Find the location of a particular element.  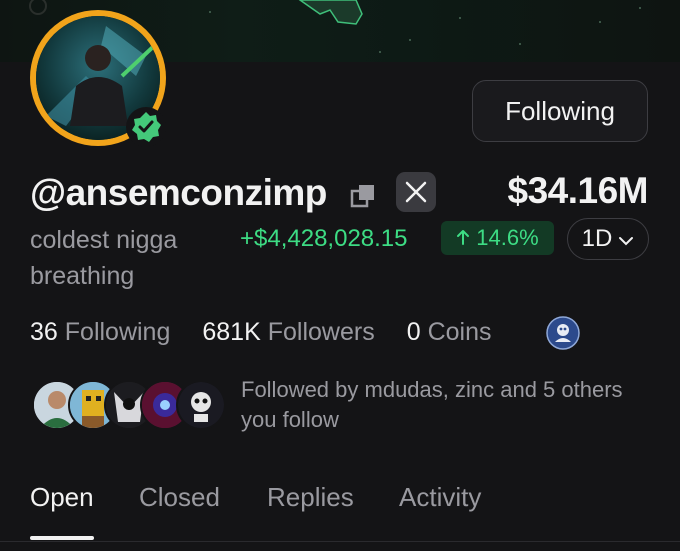

following-button: Following is located at coordinates (560, 111).